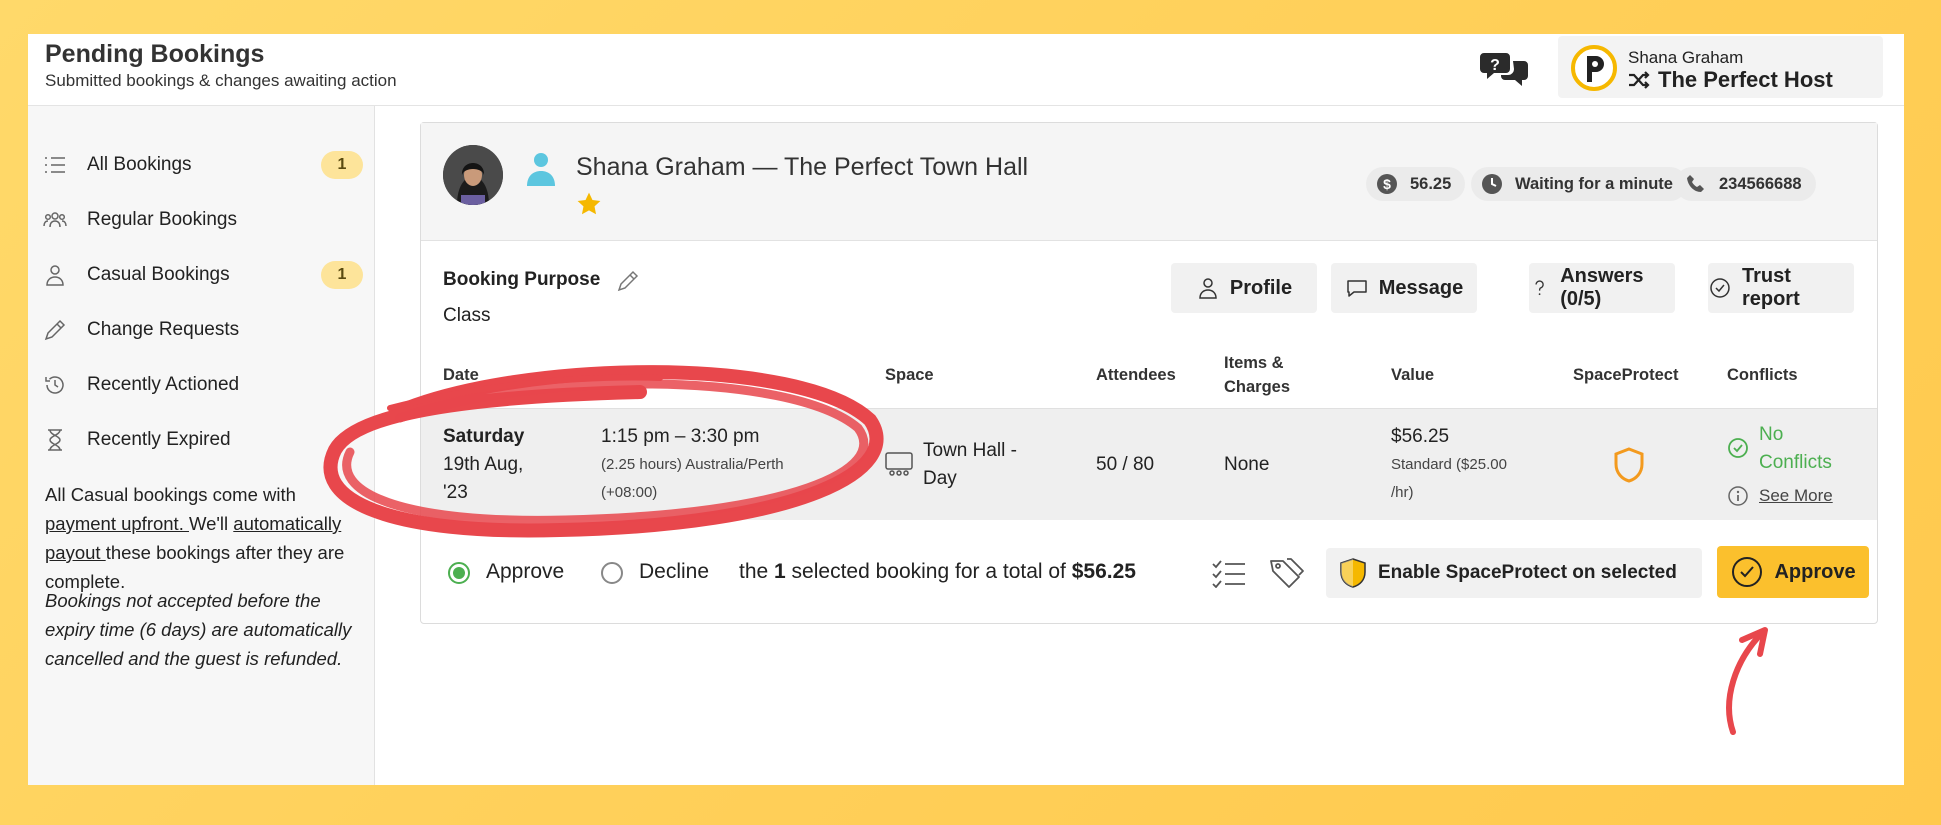 Image resolution: width=1941 pixels, height=825 pixels. Describe the element at coordinates (139, 164) in the screenshot. I see `sidebar-item-label: All Bookings` at that location.